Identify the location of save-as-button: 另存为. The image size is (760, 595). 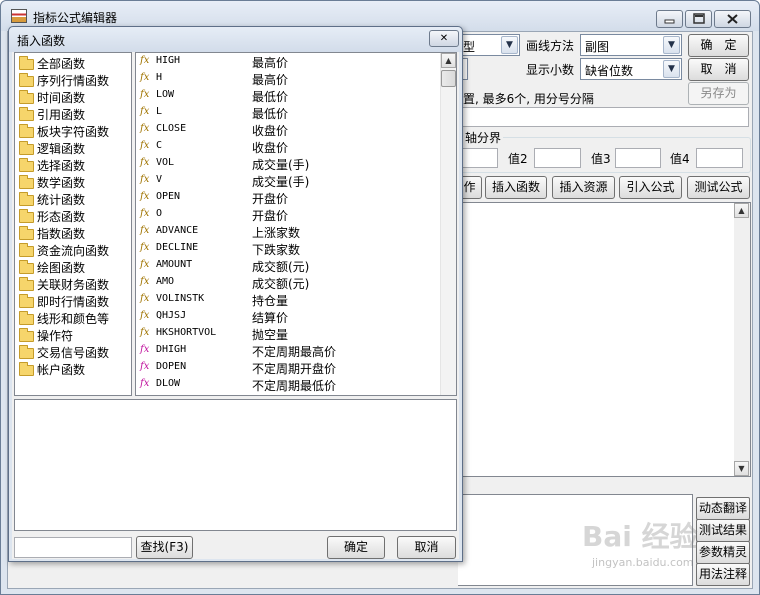
(718, 93).